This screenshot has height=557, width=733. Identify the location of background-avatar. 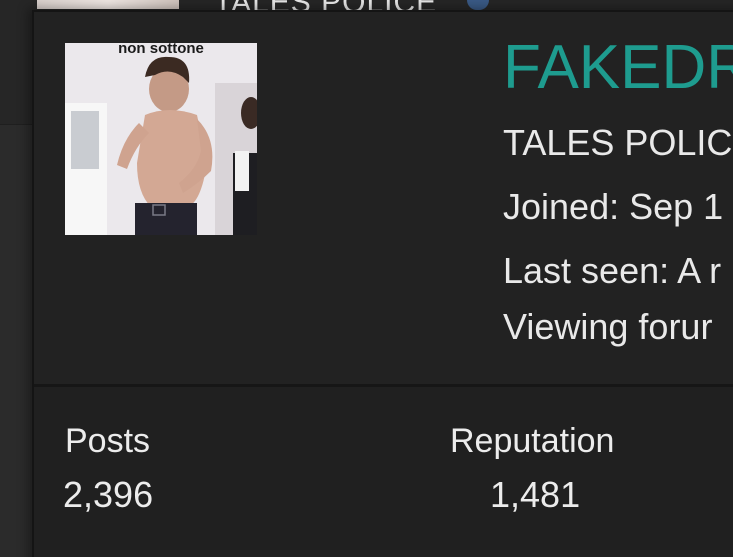
(108, 4).